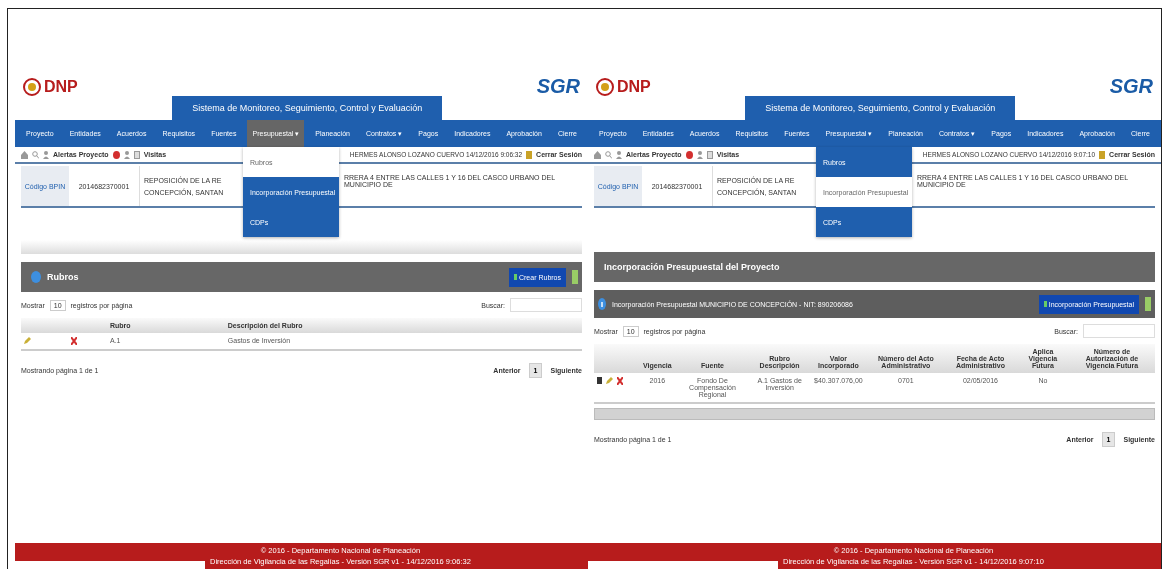 This screenshot has height=569, width=1169. What do you see at coordinates (602, 304) in the screenshot?
I see `info-icon` at bounding box center [602, 304].